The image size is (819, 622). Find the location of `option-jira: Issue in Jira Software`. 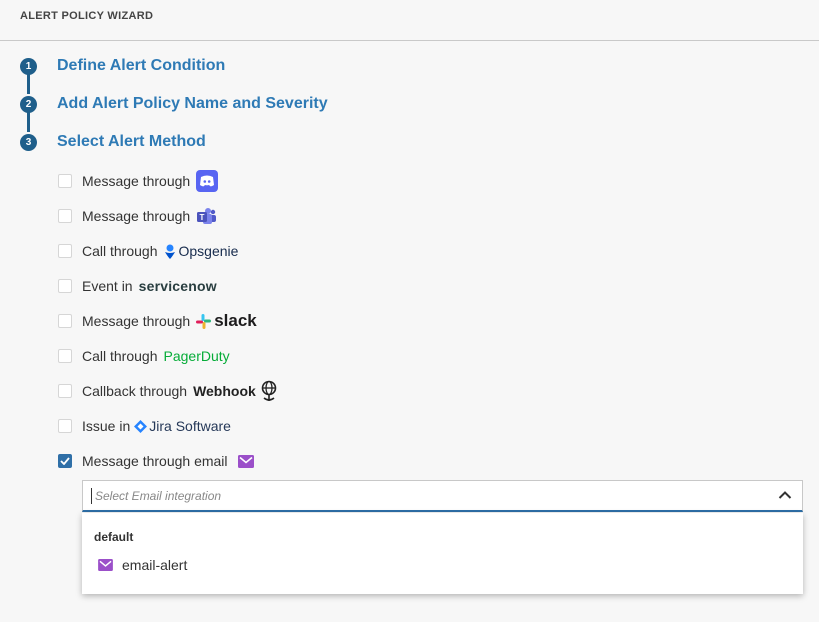

option-jira: Issue in Jira Software is located at coordinates (144, 426).